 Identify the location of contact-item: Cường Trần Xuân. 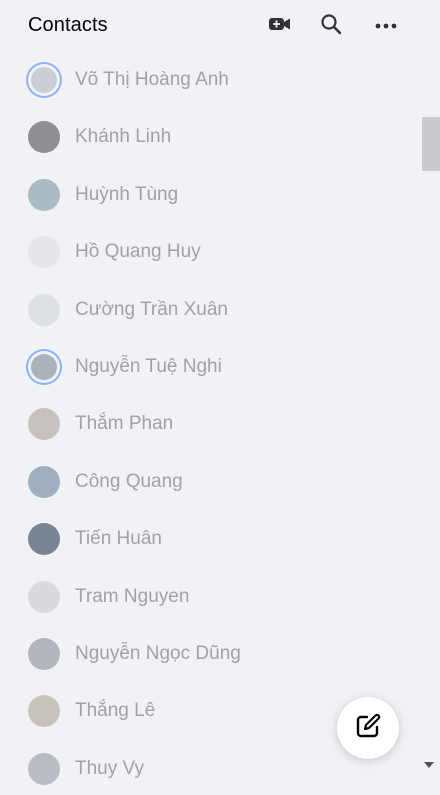
(210, 310).